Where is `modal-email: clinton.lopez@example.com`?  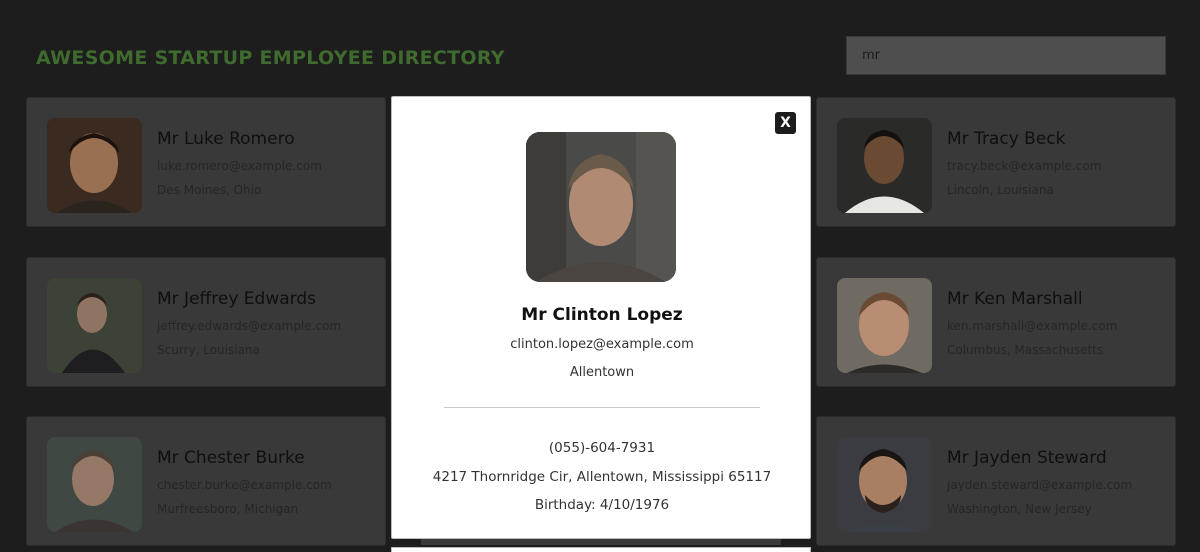
modal-email: clinton.lopez@example.com is located at coordinates (602, 344).